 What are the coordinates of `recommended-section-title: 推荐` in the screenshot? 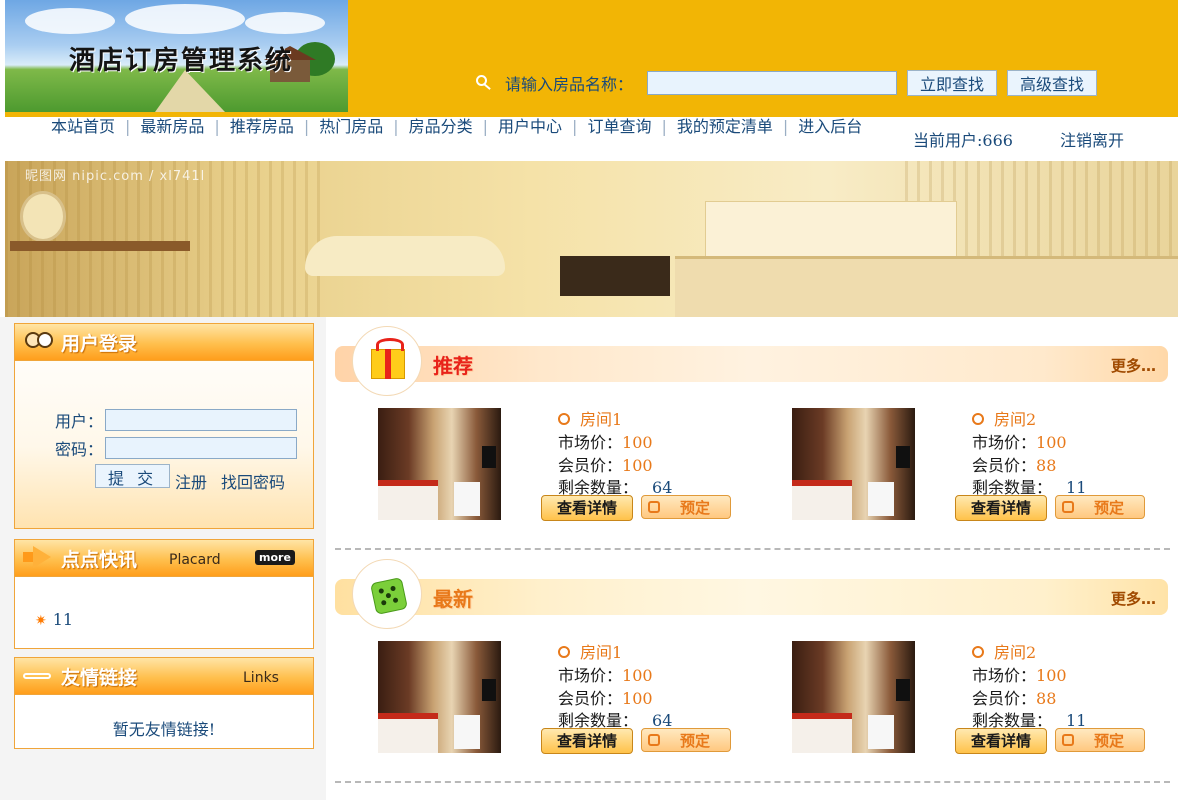 It's located at (453, 366).